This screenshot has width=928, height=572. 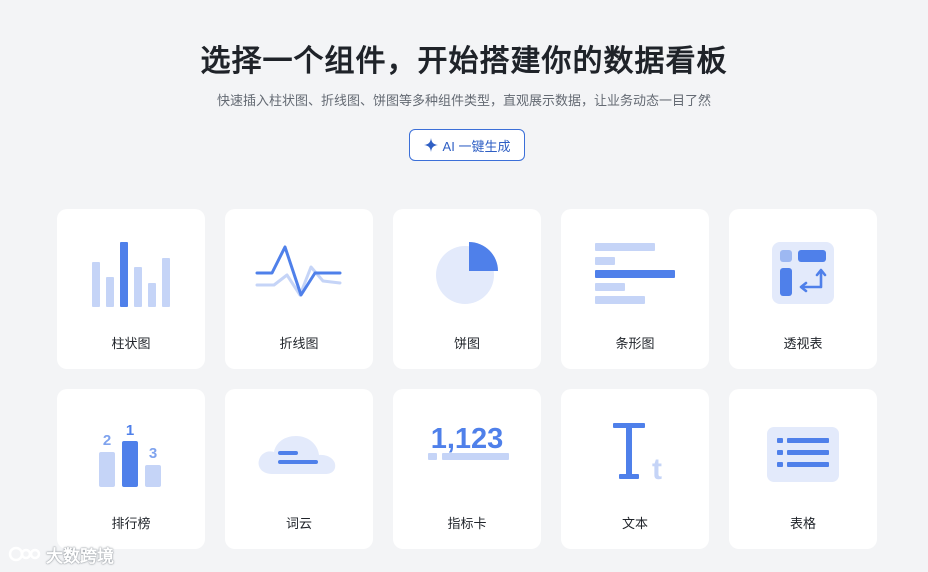 I want to click on component-card-bar-chart: 柱状图, so click(x=131, y=289).